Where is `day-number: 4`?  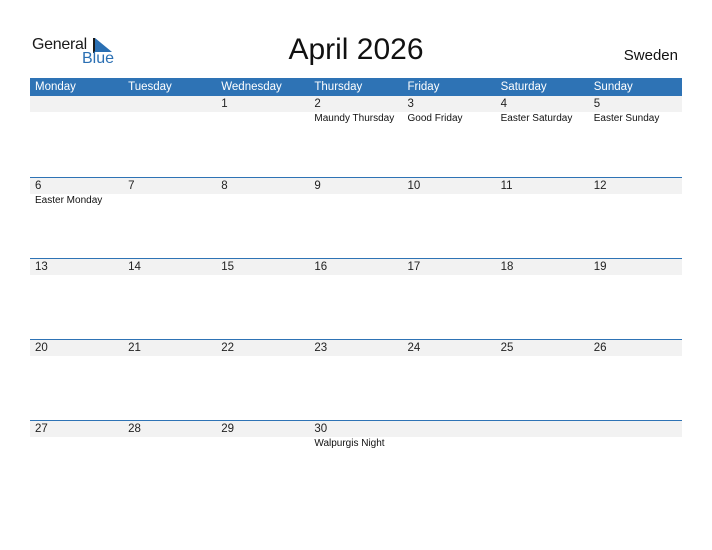 day-number: 4 is located at coordinates (504, 104).